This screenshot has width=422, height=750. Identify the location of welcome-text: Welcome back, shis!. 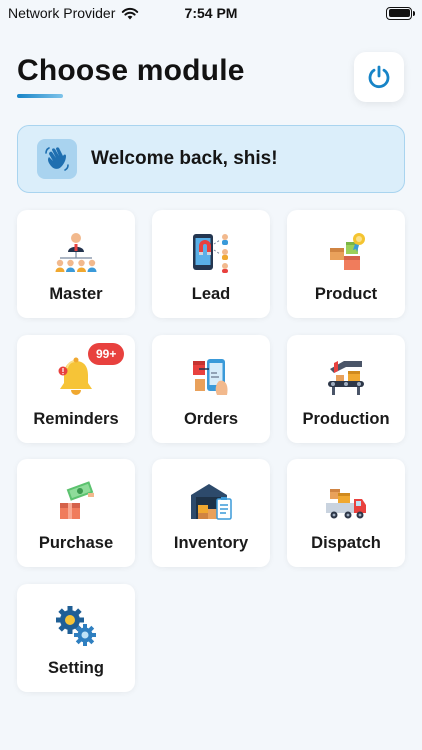
(184, 158).